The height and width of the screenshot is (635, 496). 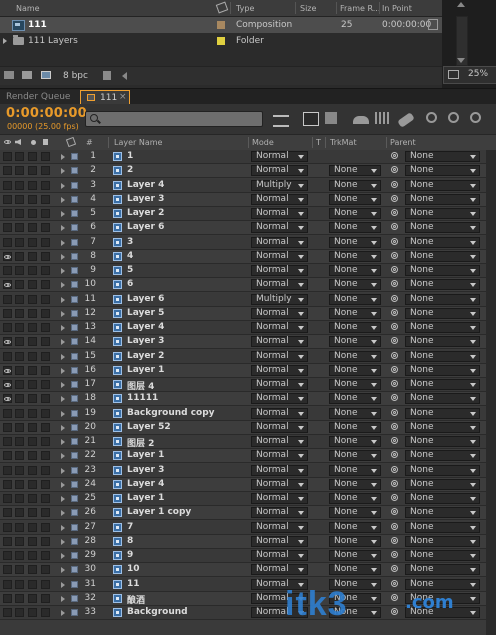 What do you see at coordinates (311, 119) in the screenshot?
I see `draft-3d-icon` at bounding box center [311, 119].